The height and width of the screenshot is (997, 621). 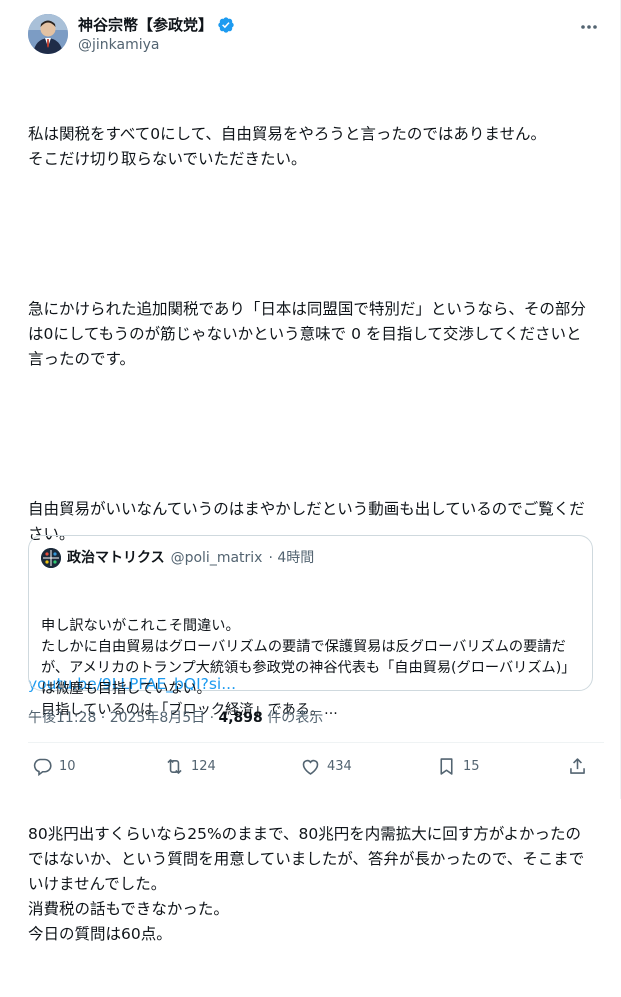 What do you see at coordinates (310, 767) in the screenshot?
I see `heart-icon` at bounding box center [310, 767].